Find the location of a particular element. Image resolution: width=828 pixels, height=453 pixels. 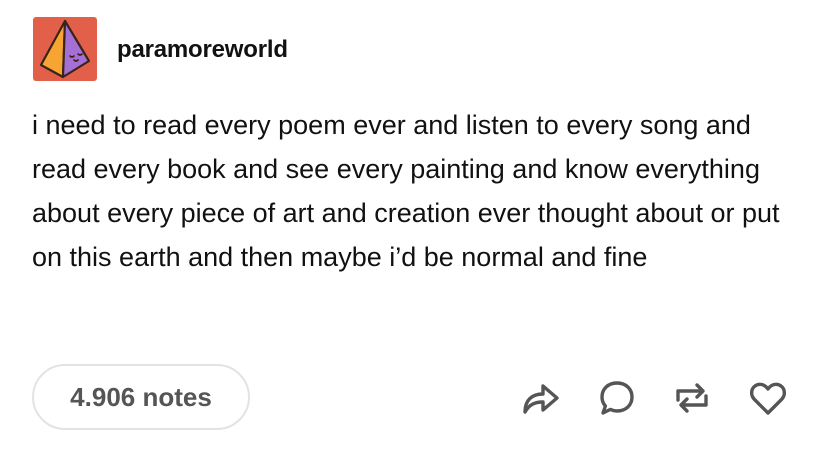

share-button is located at coordinates (541, 398).